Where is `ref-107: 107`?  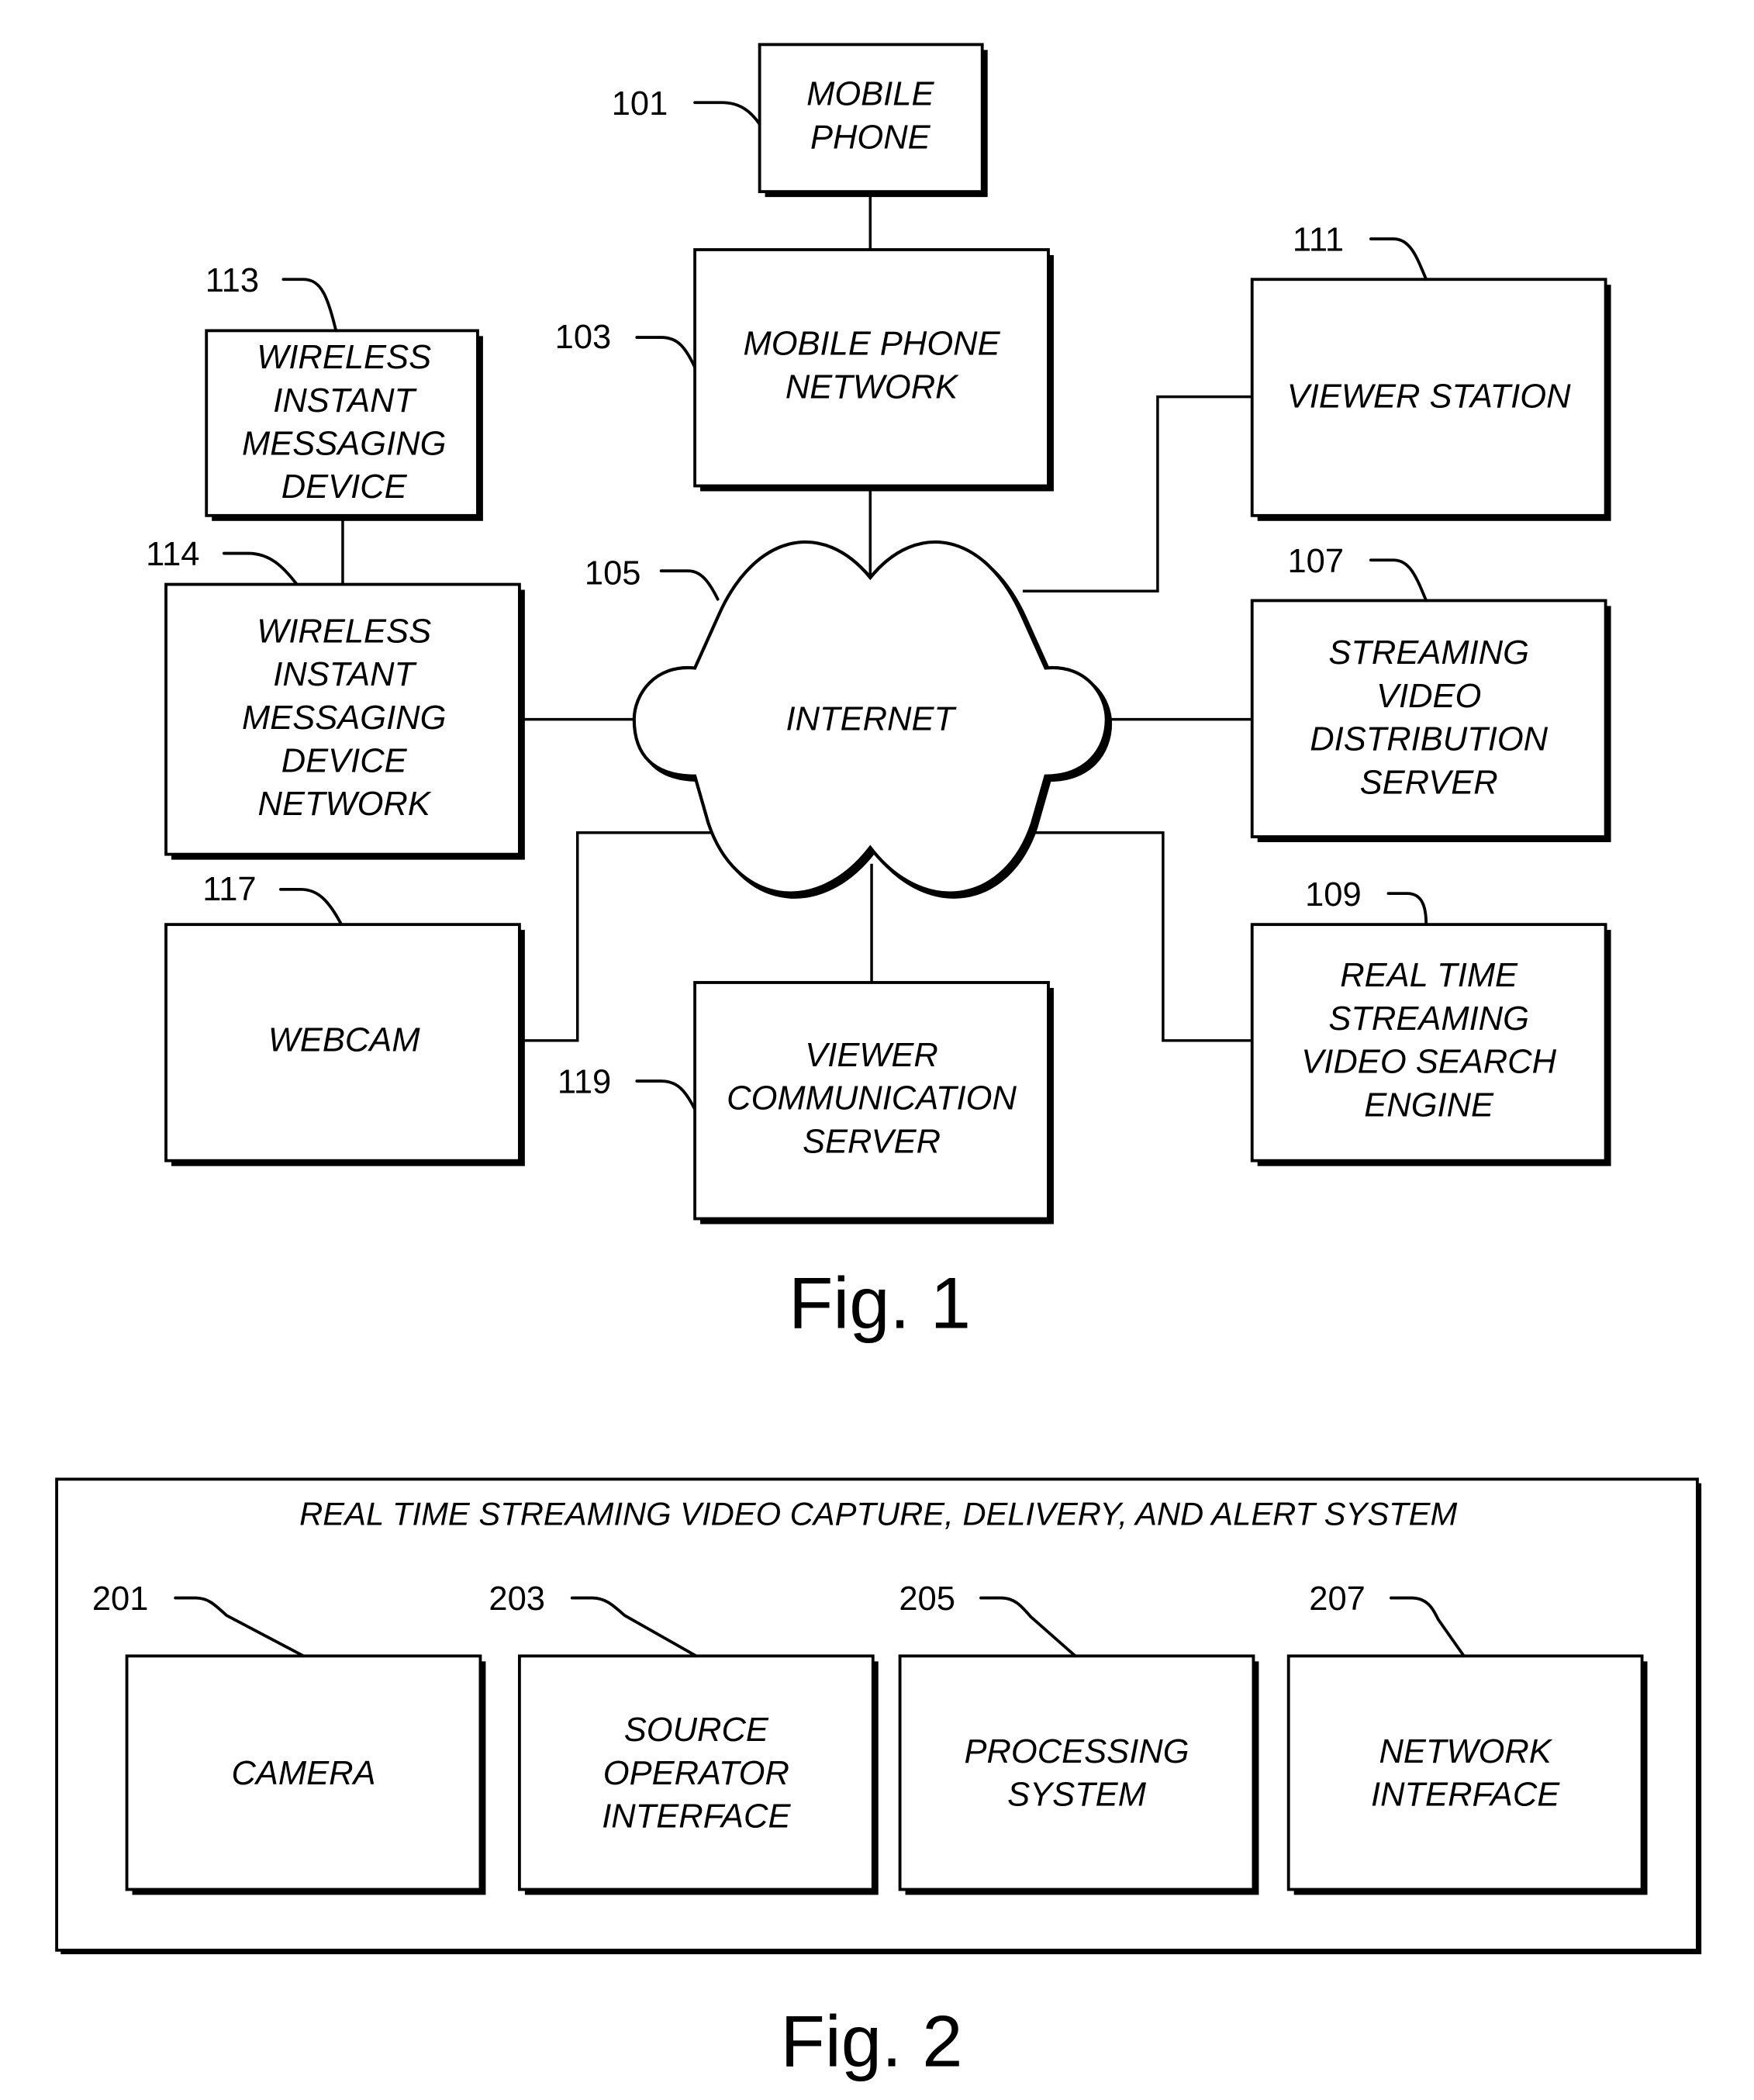 ref-107: 107 is located at coordinates (1357, 573).